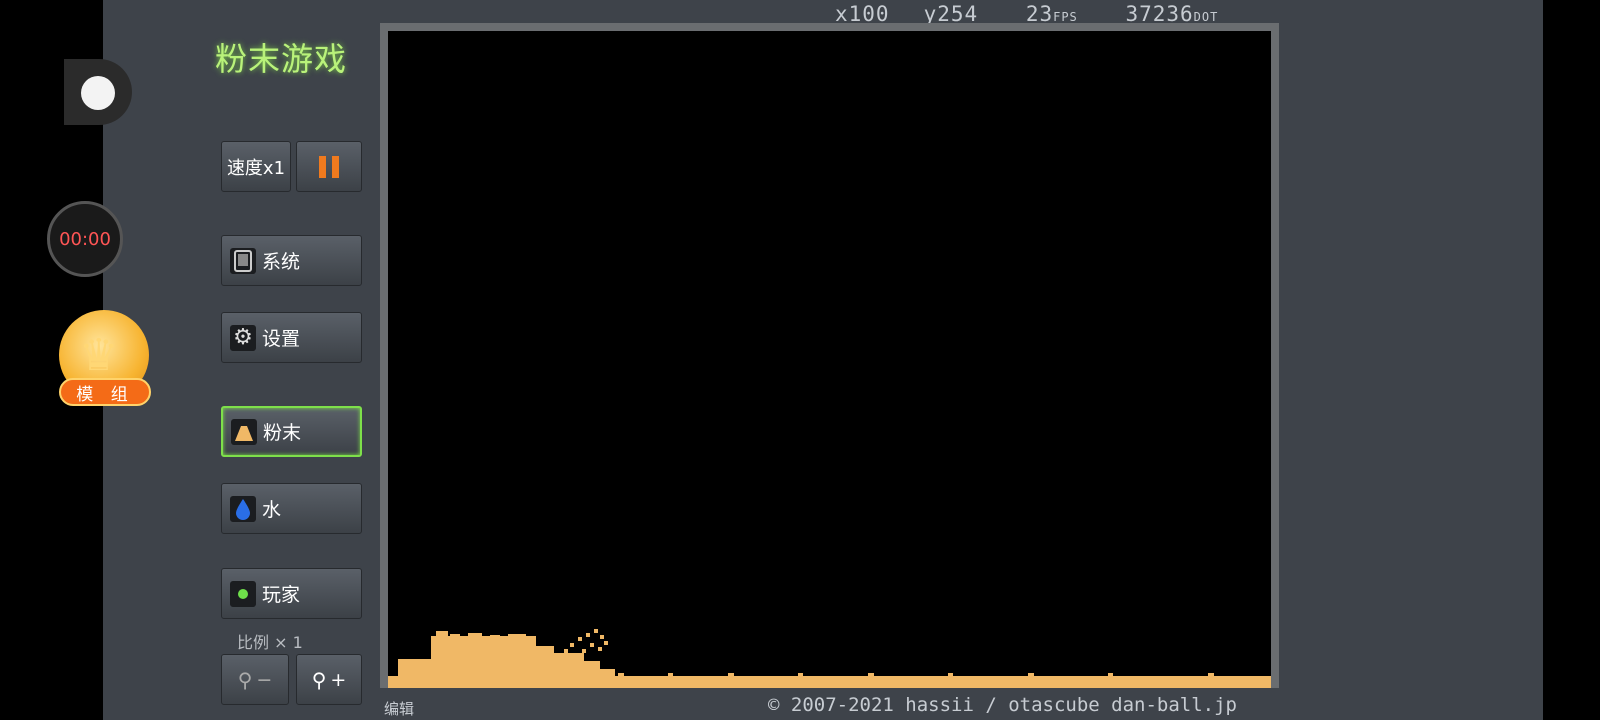  Describe the element at coordinates (245, 679) in the screenshot. I see `magnifier-minus-icon: ⚲` at that location.